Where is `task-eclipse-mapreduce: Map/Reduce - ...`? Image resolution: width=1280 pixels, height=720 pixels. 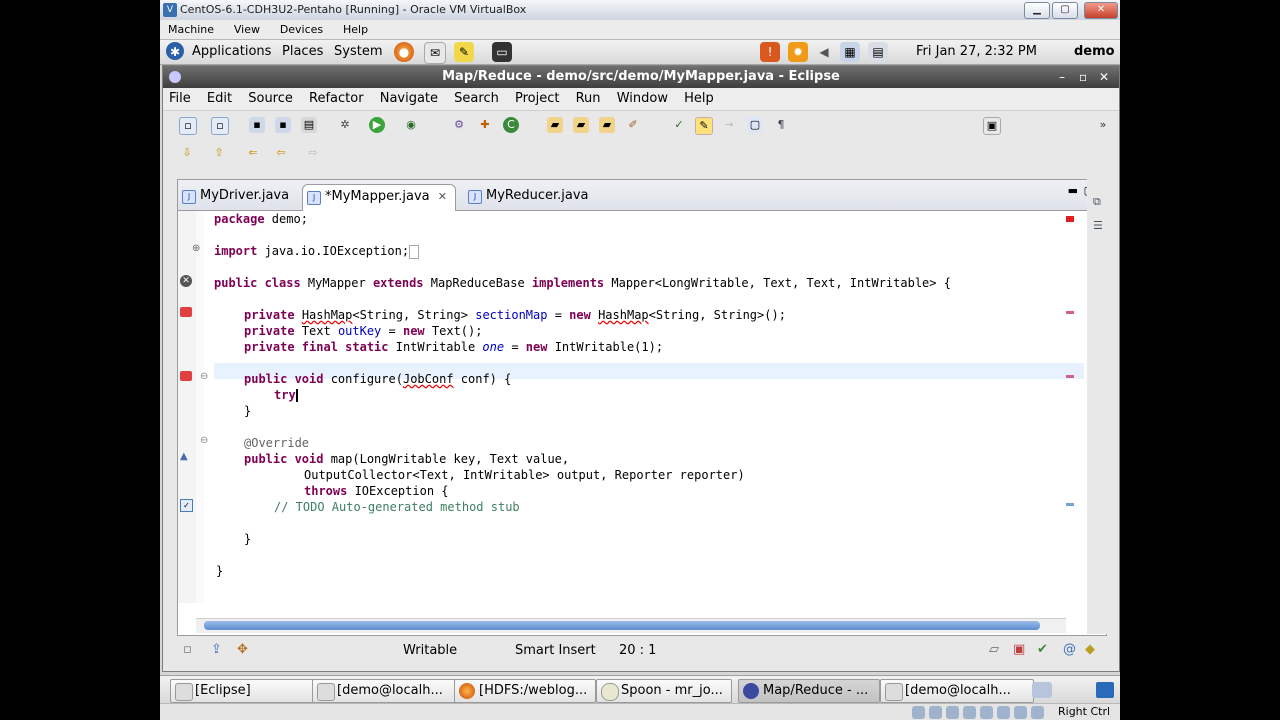 task-eclipse-mapreduce: Map/Reduce - ... is located at coordinates (809, 691).